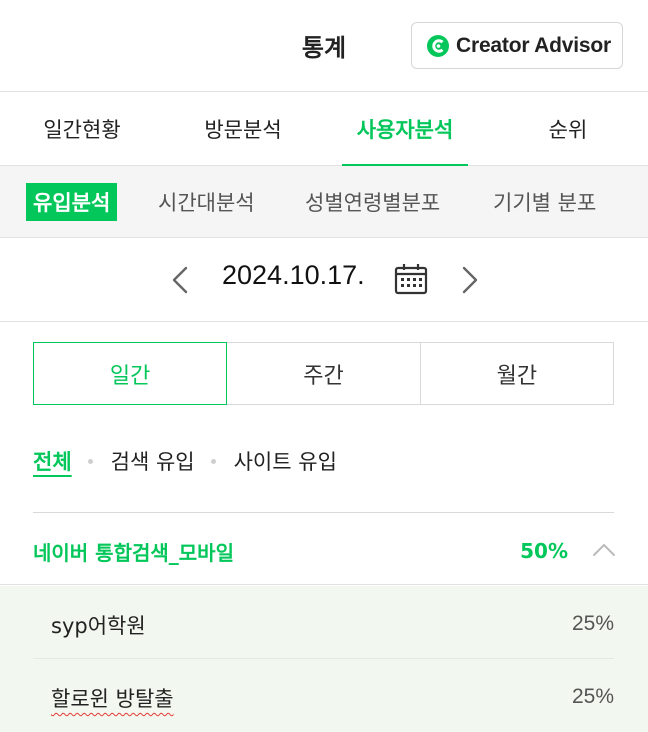  What do you see at coordinates (52, 461) in the screenshot?
I see `filter-all: 전체` at bounding box center [52, 461].